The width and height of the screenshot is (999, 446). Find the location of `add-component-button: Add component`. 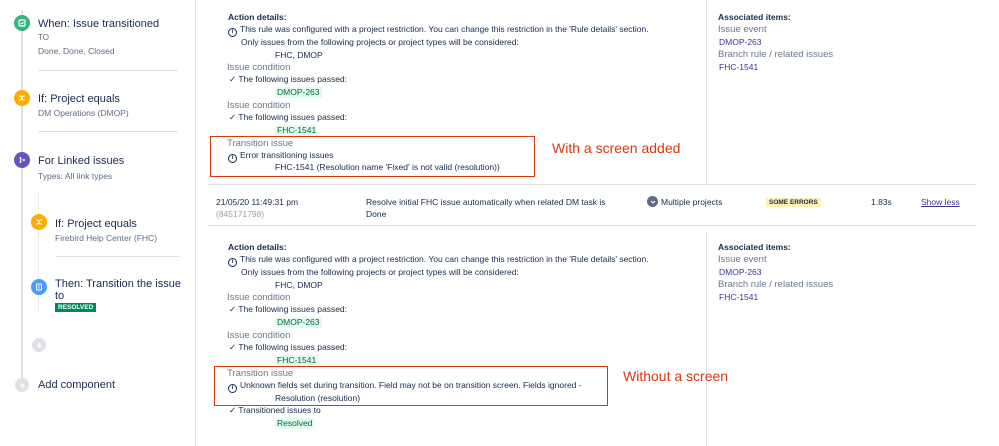

add-component-button: Add component is located at coordinates (76, 385).